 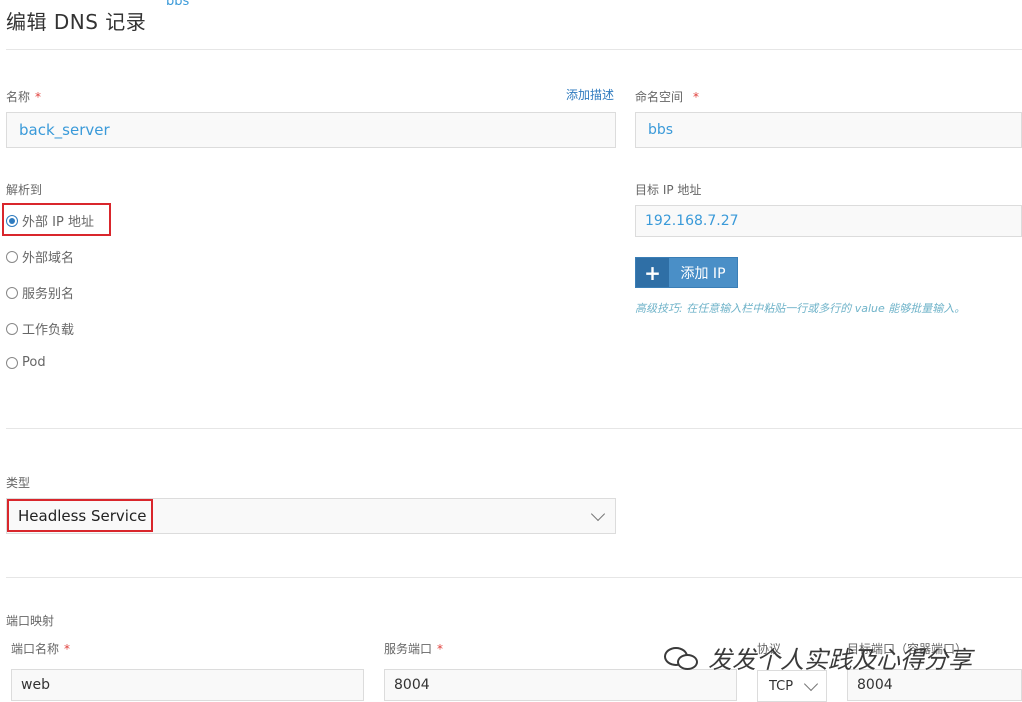 I want to click on radio-label: 工作负载, so click(x=48, y=330).